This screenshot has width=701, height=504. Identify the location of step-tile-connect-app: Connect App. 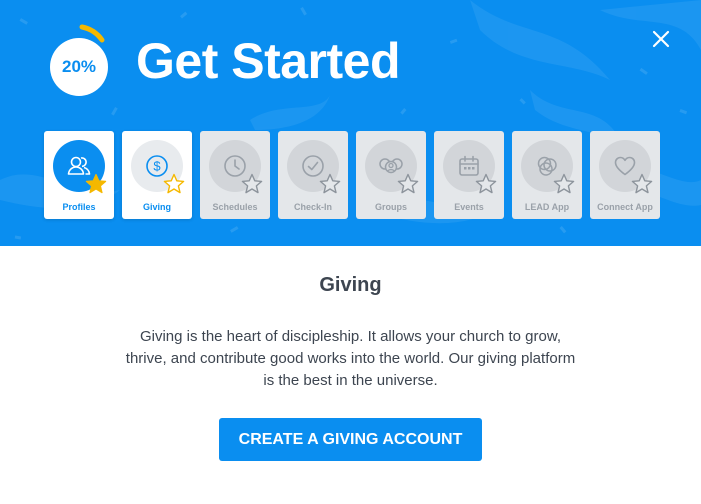
(625, 175).